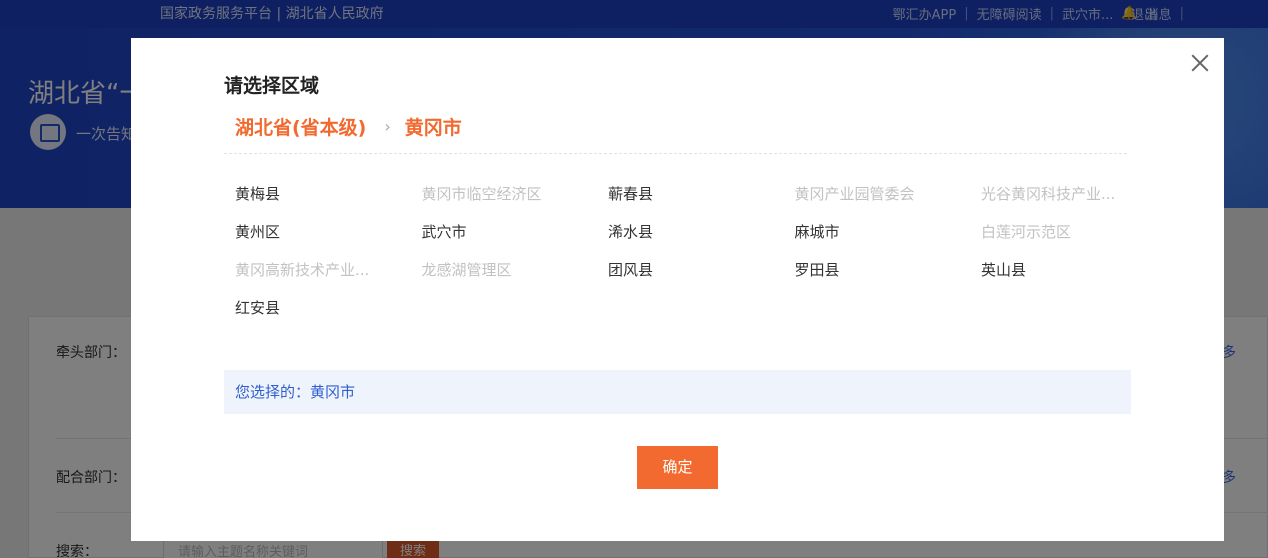  I want to click on region-item: 浠水县, so click(701, 240).